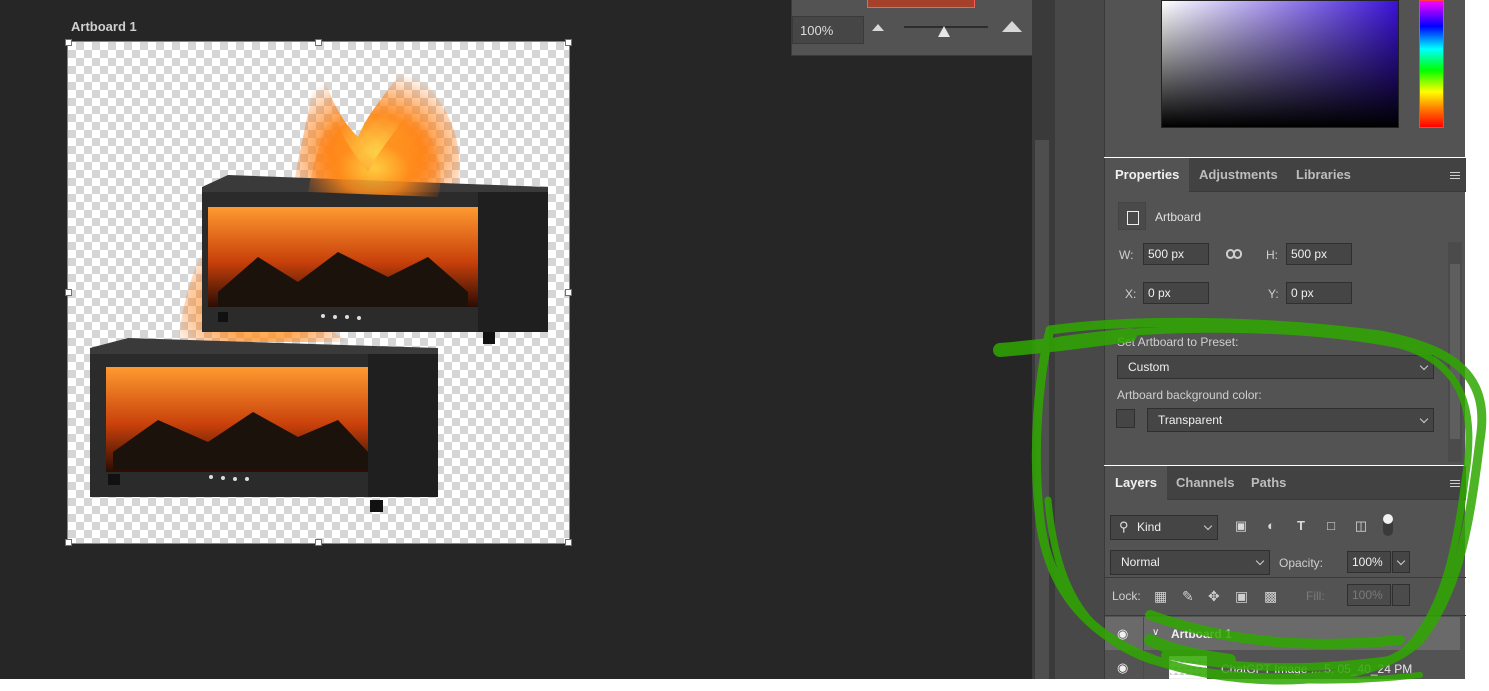 The width and height of the screenshot is (1489, 691). Describe the element at coordinates (1331, 526) in the screenshot. I see `shape-layer-filter-icon: □` at that location.